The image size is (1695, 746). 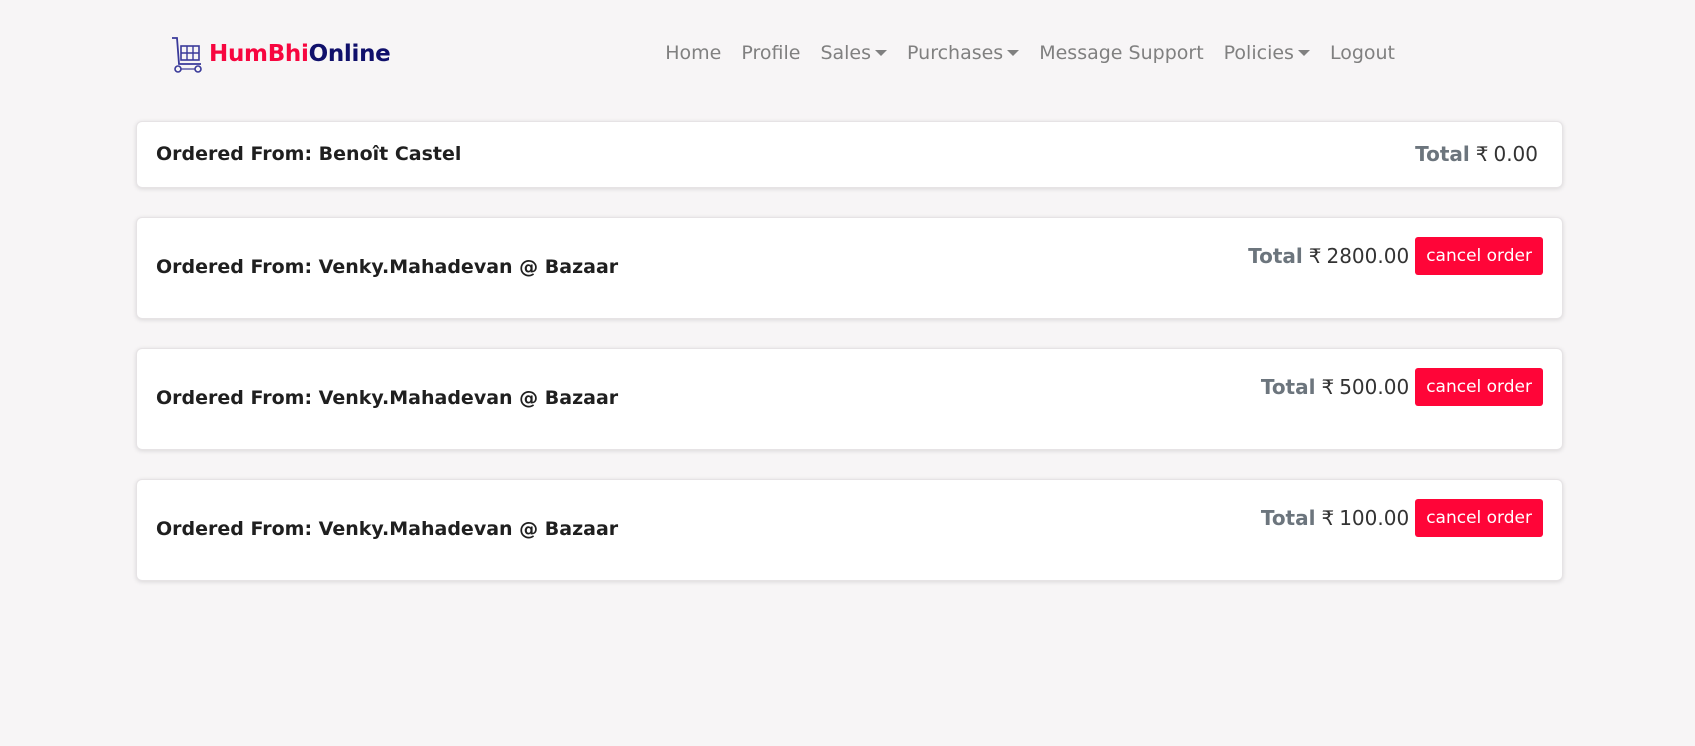 I want to click on order-total: Total ₹ 500.00 cancel order, so click(x=1402, y=387).